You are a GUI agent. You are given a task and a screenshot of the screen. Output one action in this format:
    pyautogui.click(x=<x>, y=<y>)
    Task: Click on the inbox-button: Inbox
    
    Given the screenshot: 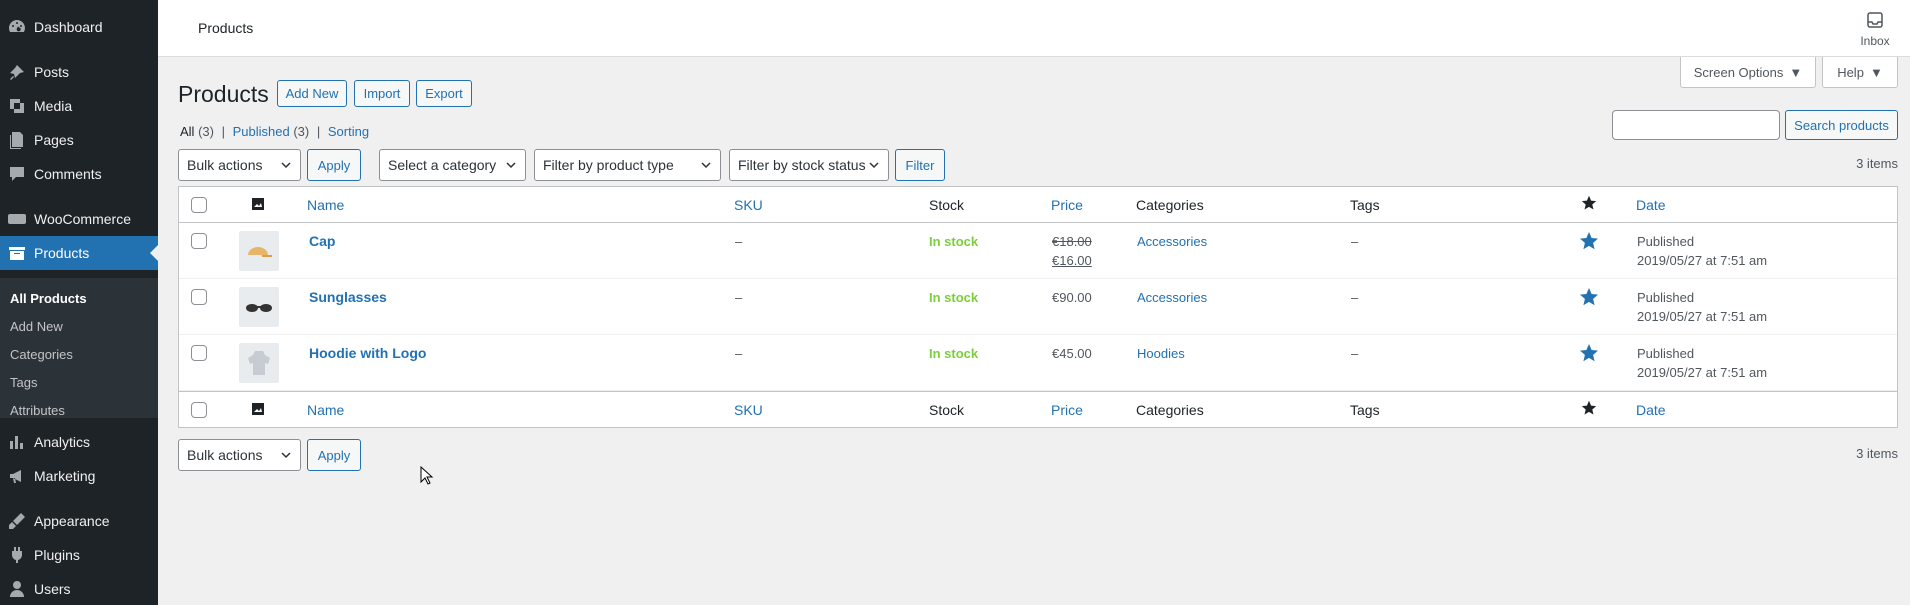 What is the action you would take?
    pyautogui.click(x=1875, y=29)
    